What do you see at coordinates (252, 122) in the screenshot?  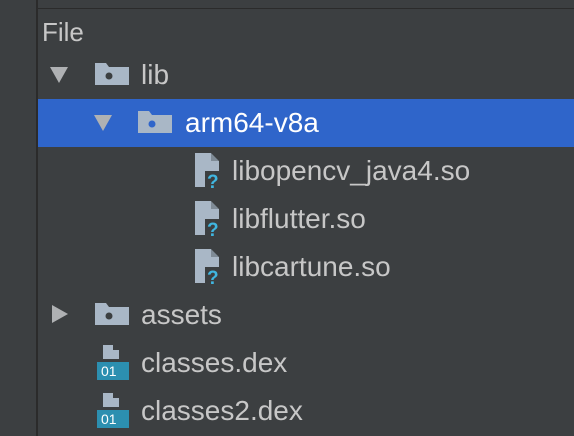 I see `tree-item-label: arm64-v8a` at bounding box center [252, 122].